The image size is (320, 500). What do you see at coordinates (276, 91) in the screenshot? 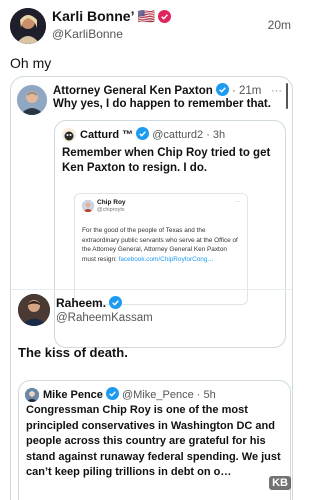
I see `more-options-icon: ···` at bounding box center [276, 91].